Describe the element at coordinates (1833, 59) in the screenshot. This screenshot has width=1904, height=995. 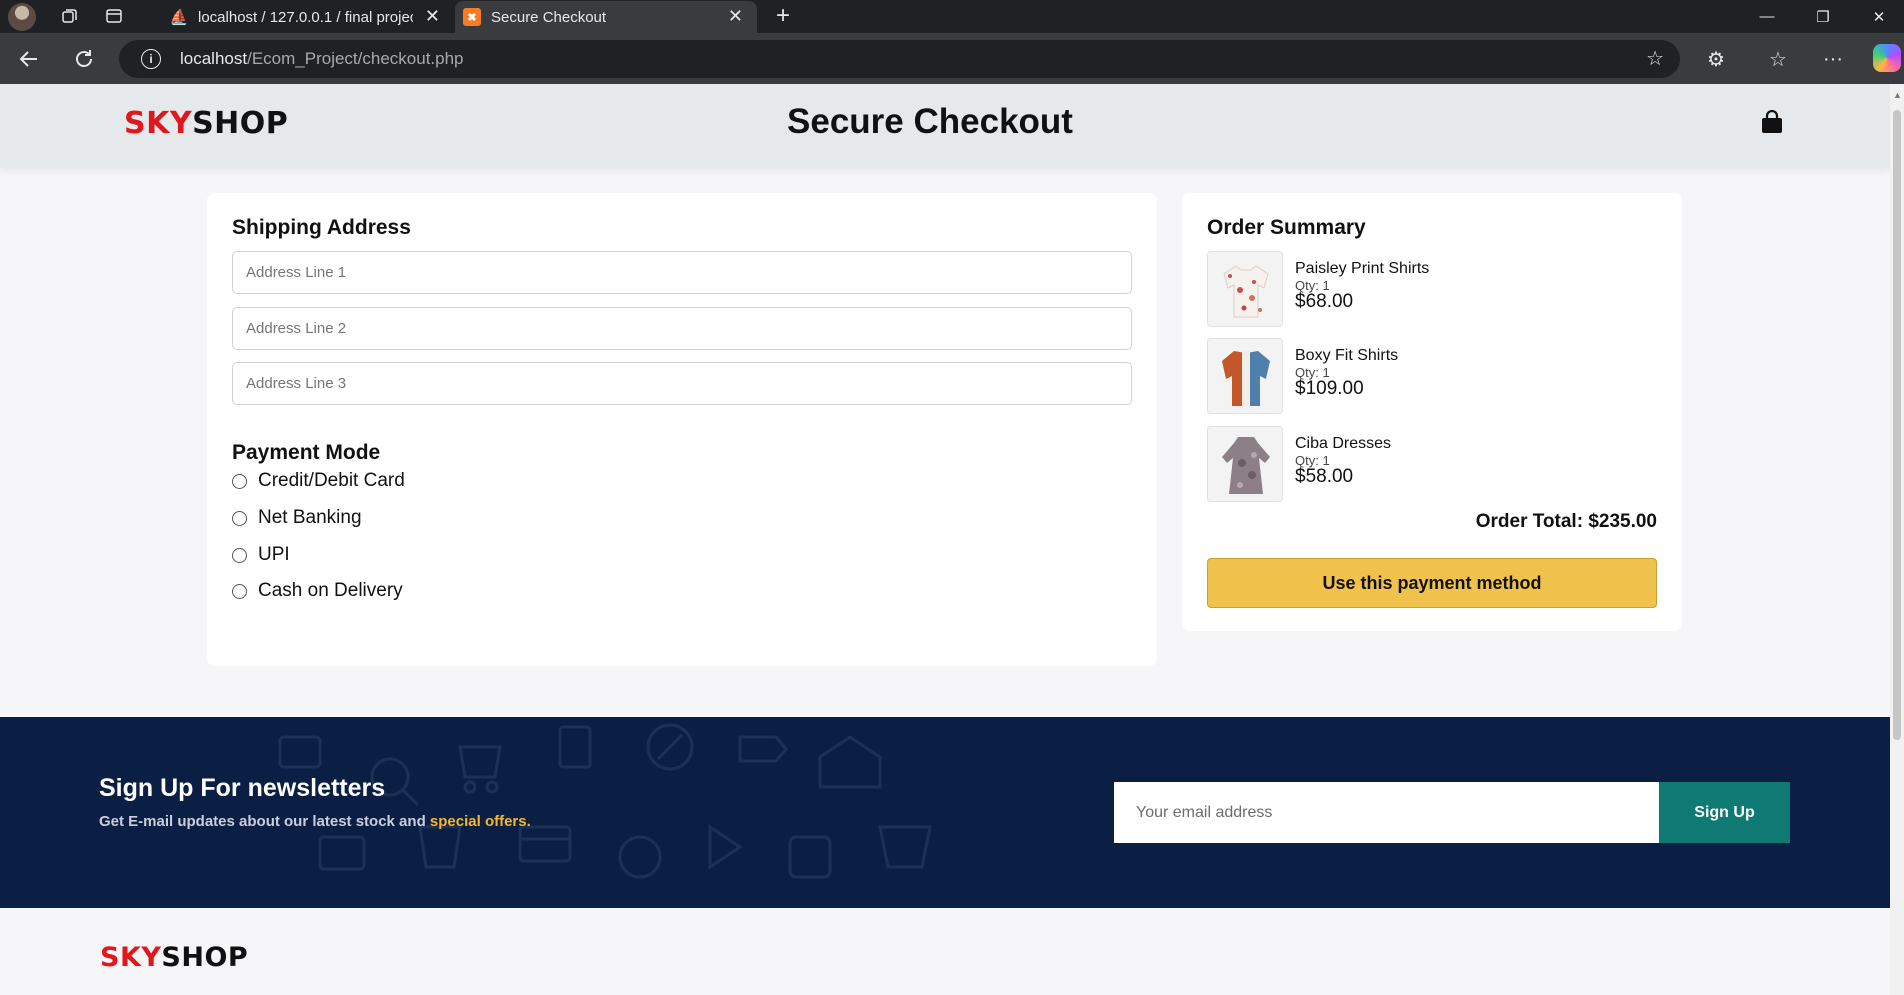
I see `more-menu-icon: ···` at that location.